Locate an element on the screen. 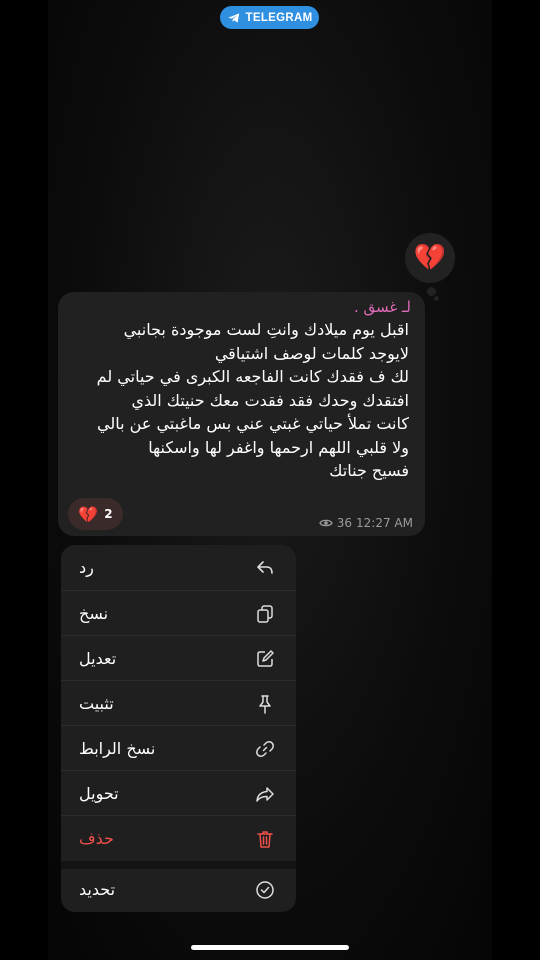 The image size is (540, 960). menu-item-label: تثبيت is located at coordinates (96, 703).